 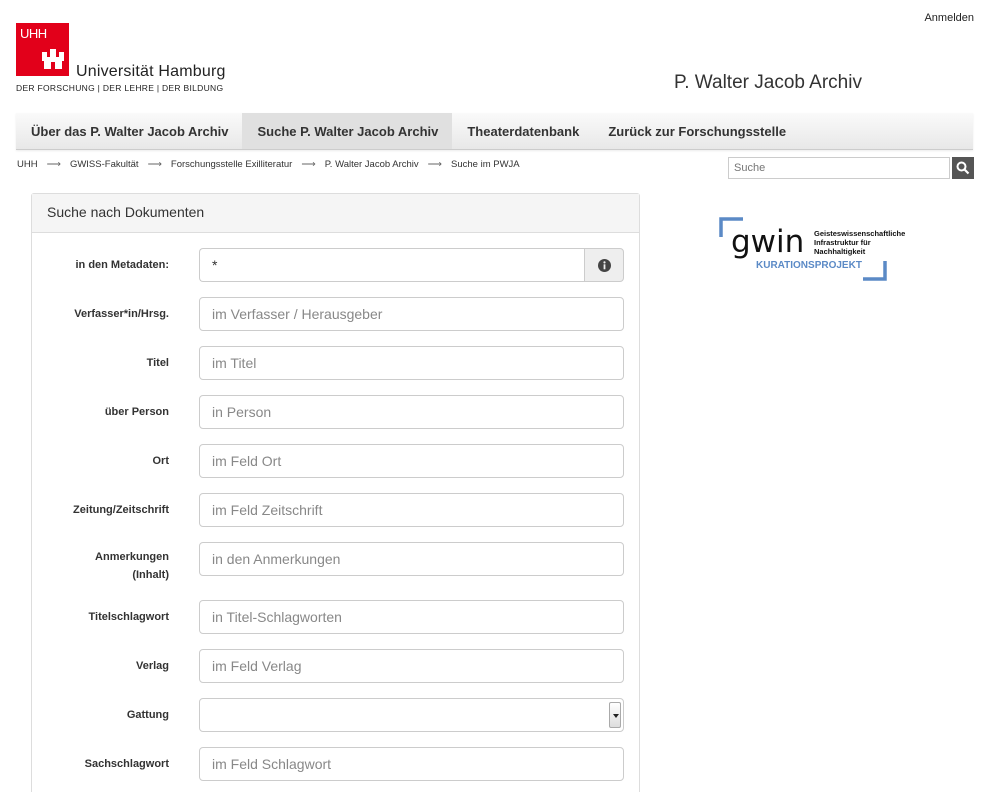 What do you see at coordinates (132, 557) in the screenshot?
I see `field-label-line: Anmerkungen` at bounding box center [132, 557].